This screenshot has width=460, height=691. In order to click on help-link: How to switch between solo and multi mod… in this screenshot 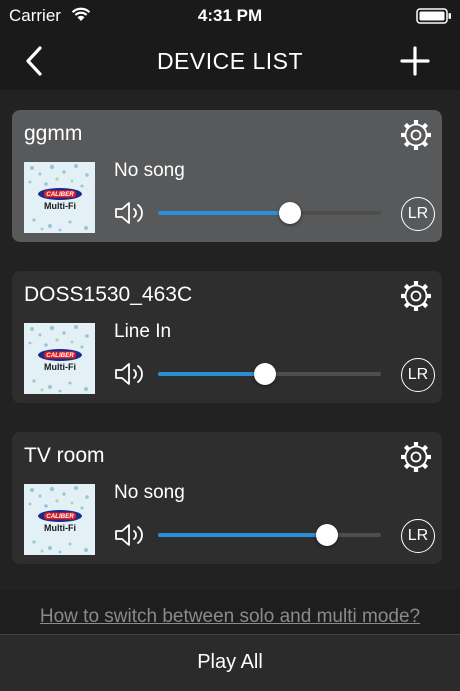, I will do `click(230, 617)`.